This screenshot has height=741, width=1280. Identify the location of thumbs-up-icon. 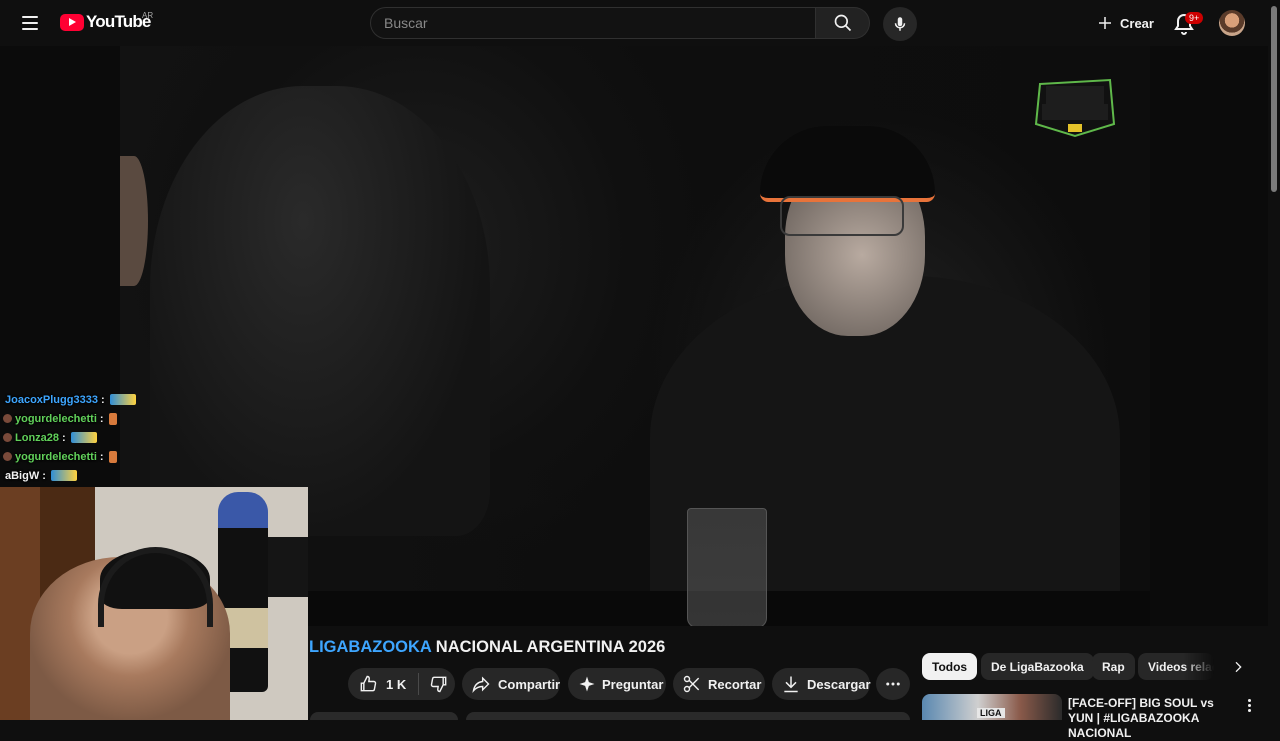
(368, 684).